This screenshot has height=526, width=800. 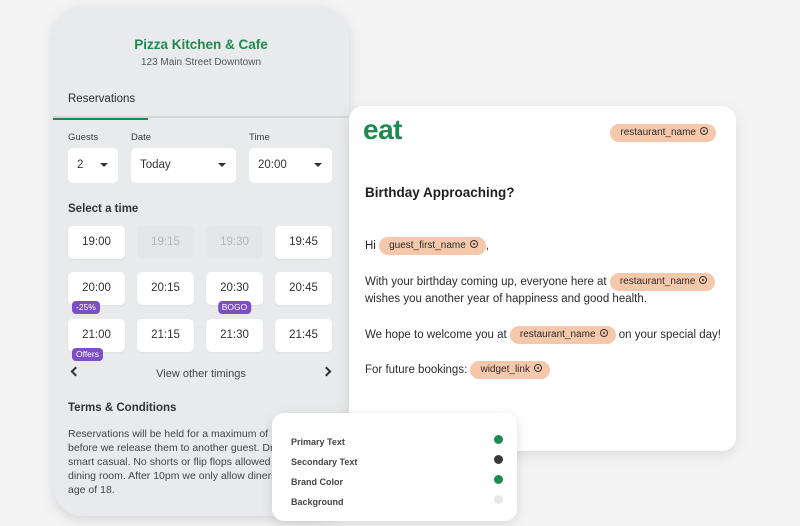 I want to click on time-slot-label: 21:15, so click(x=165, y=335).